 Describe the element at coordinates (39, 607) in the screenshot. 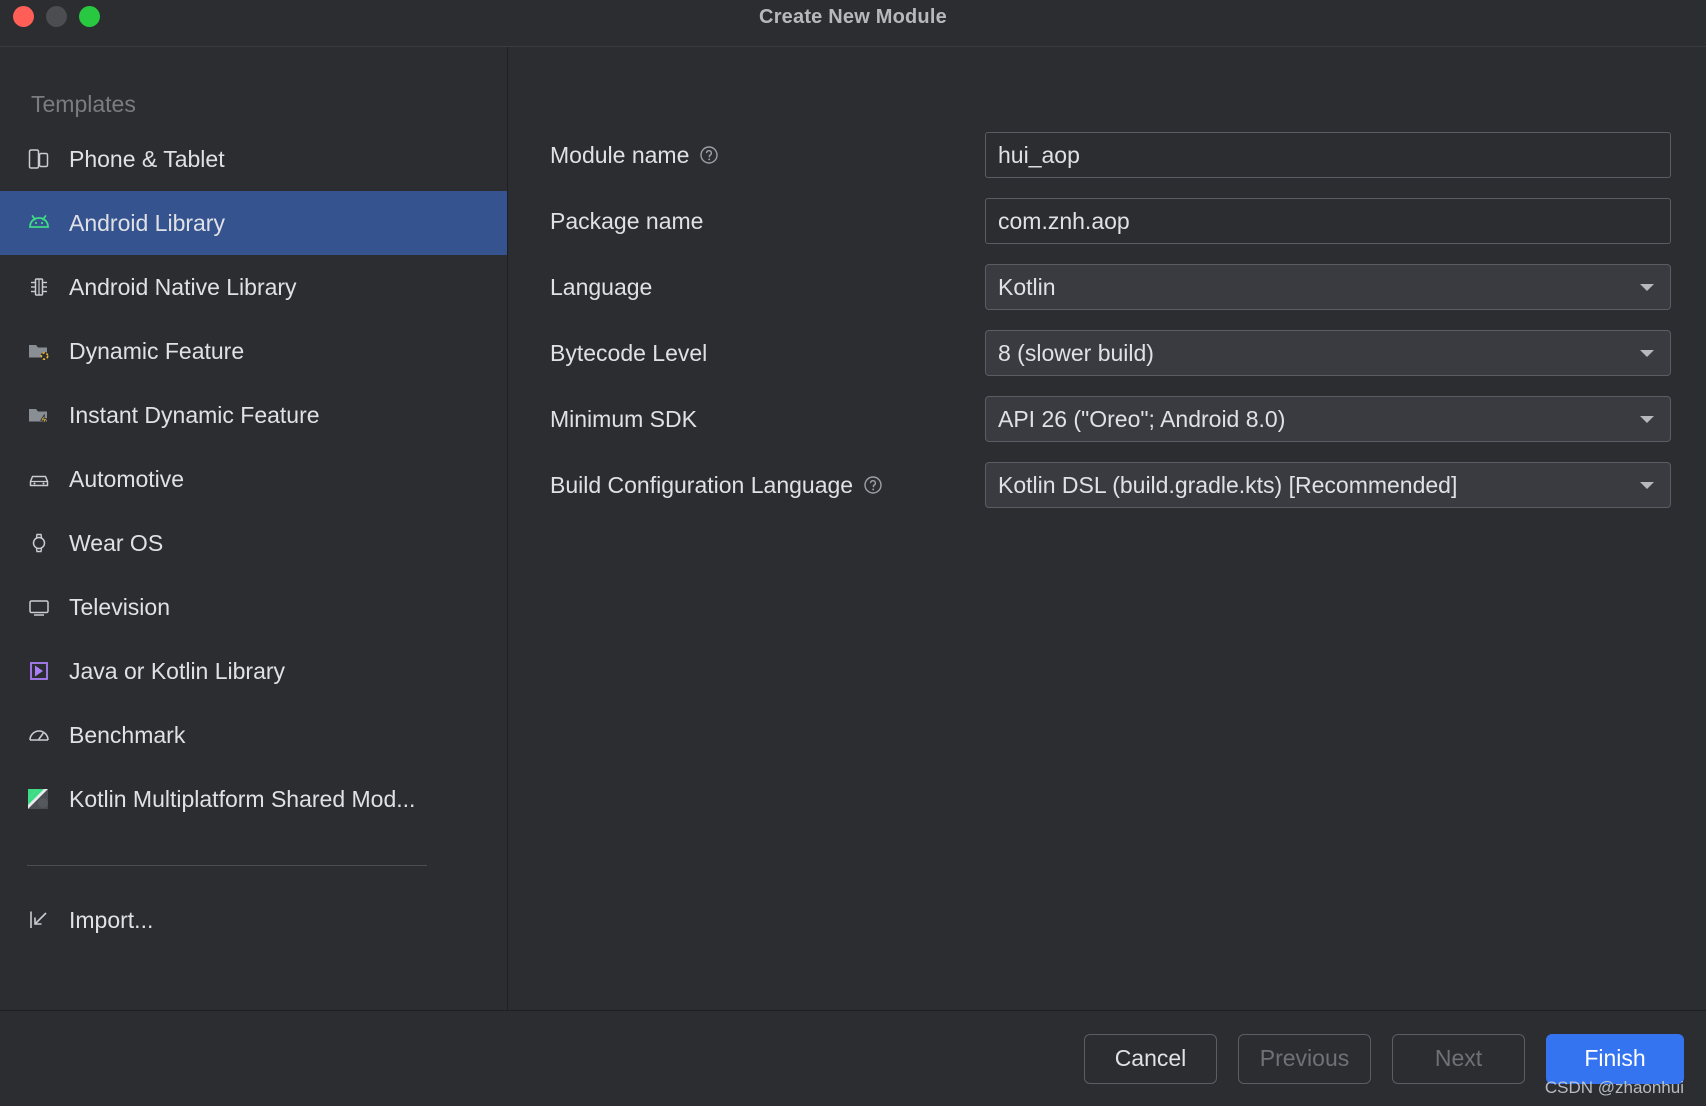

I see `tv-icon` at that location.